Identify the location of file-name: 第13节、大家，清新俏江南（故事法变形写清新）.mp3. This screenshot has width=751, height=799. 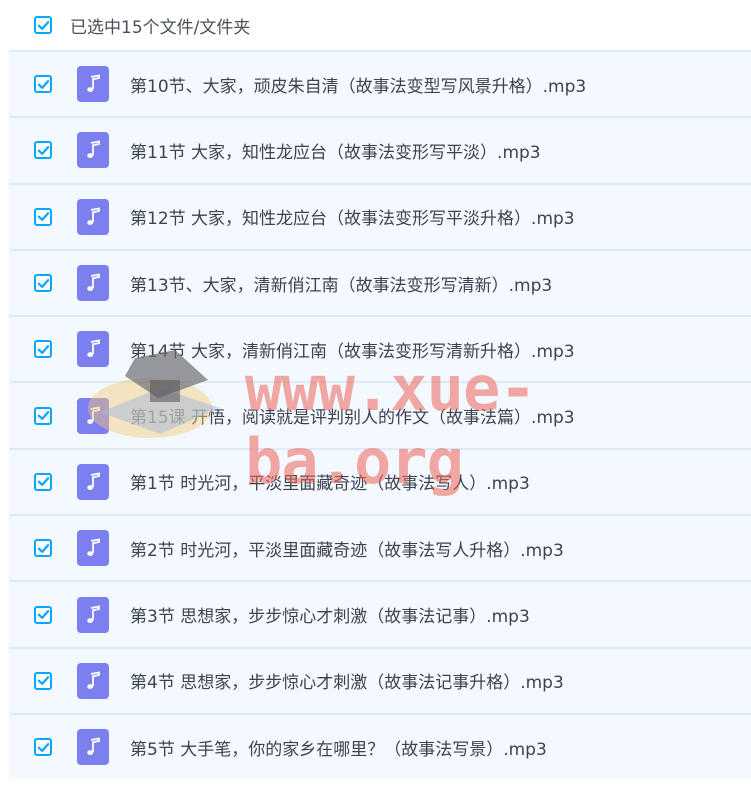
(341, 283).